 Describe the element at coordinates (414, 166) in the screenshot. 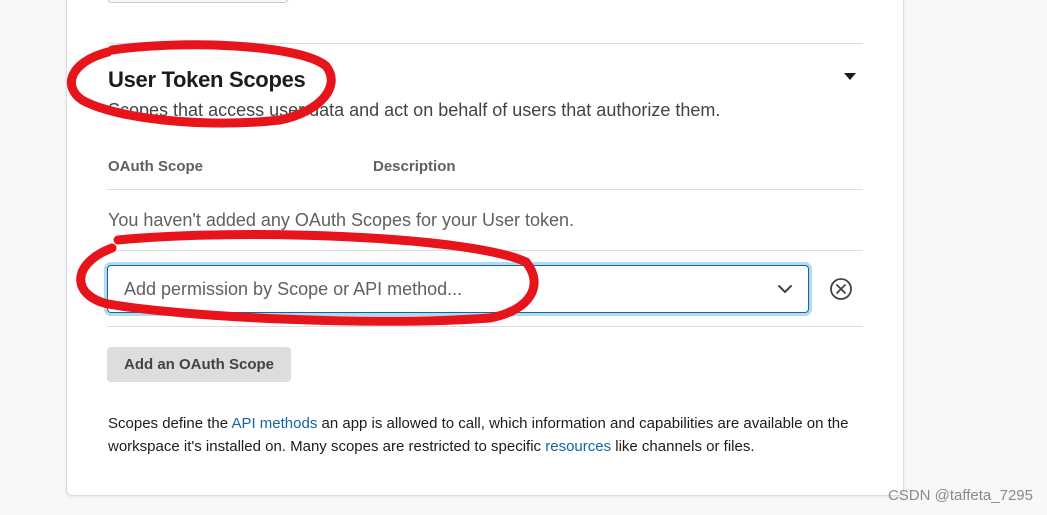

I see `column-header-description: Description` at that location.